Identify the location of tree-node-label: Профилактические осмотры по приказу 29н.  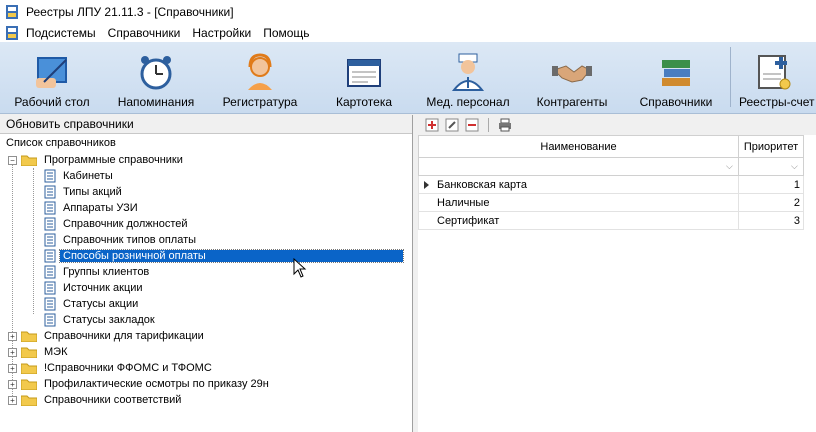
(156, 384).